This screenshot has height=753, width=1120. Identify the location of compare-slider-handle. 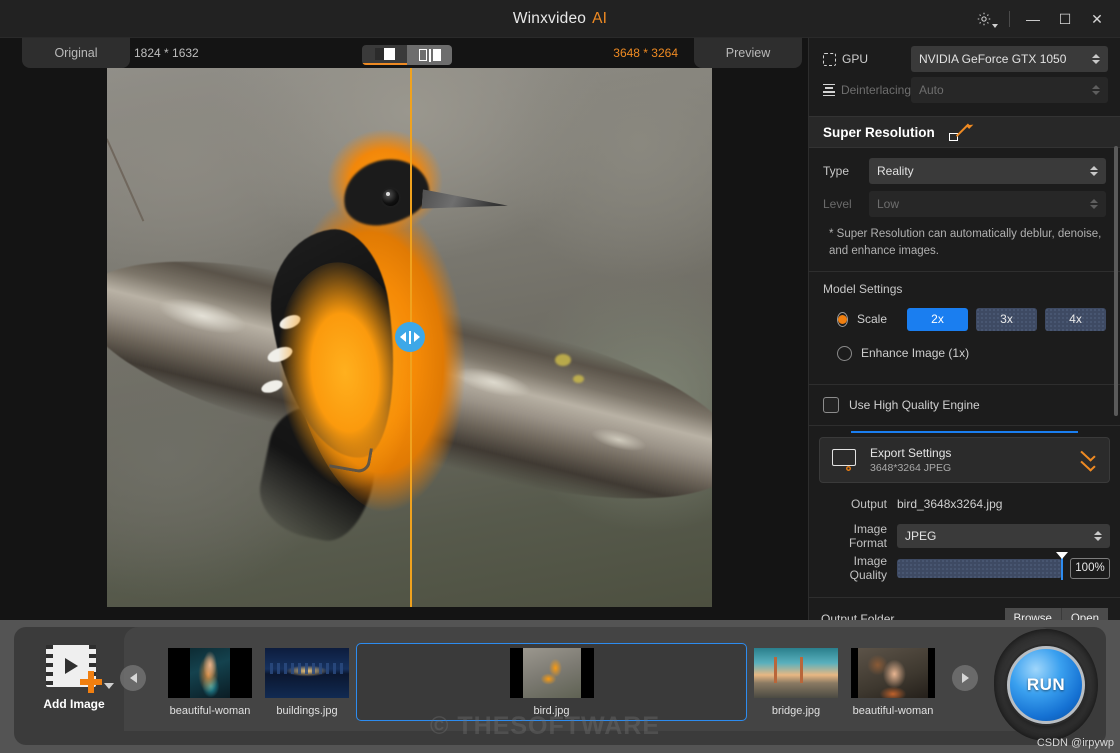
(410, 337).